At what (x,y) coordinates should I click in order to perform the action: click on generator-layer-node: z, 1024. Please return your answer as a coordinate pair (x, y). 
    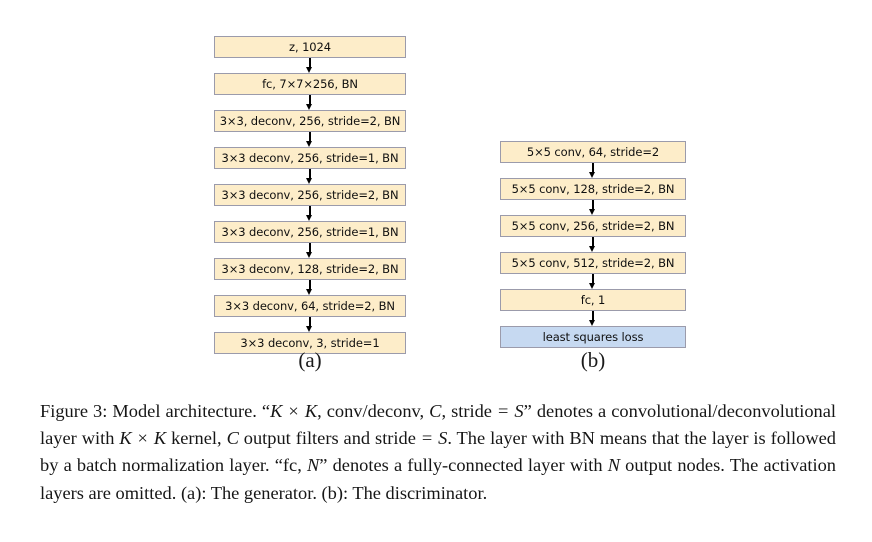
    Looking at the image, I should click on (310, 47).